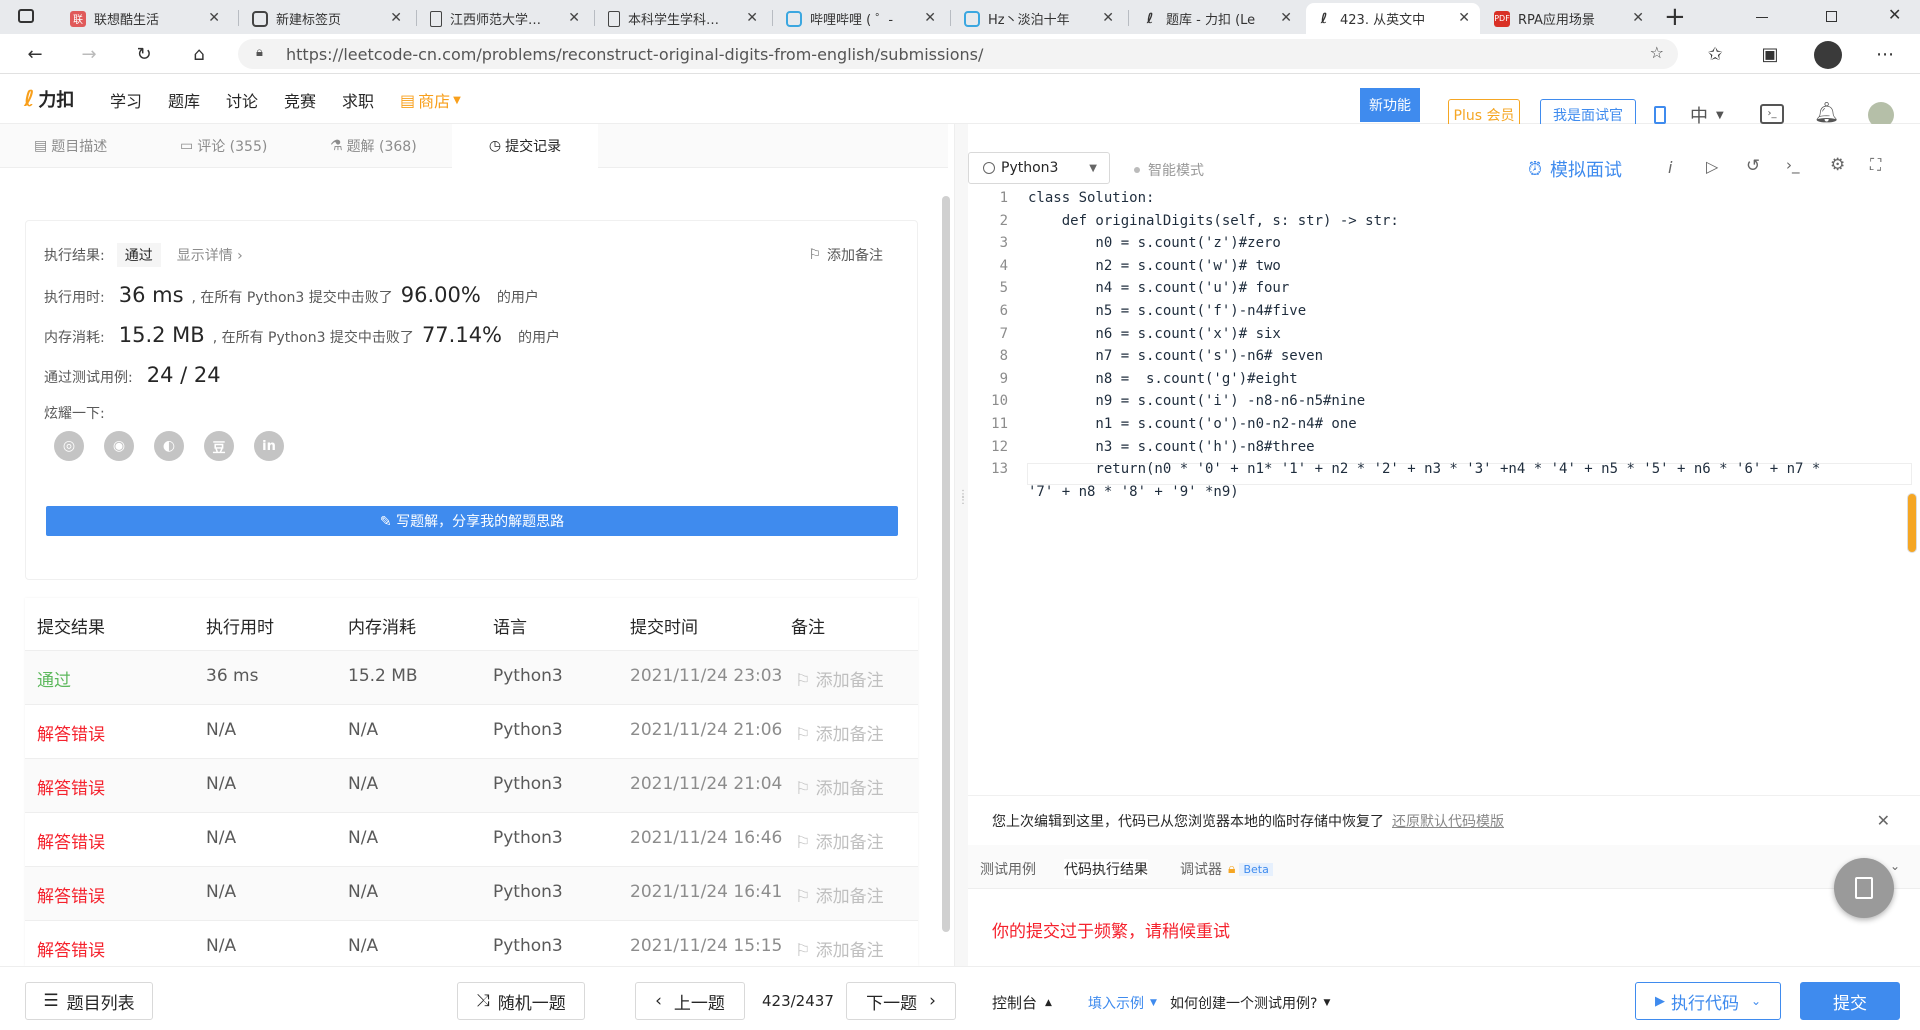 This screenshot has width=1920, height=1030. Describe the element at coordinates (525, 146) in the screenshot. I see `tab-submissions: ◷ 提交记录` at that location.